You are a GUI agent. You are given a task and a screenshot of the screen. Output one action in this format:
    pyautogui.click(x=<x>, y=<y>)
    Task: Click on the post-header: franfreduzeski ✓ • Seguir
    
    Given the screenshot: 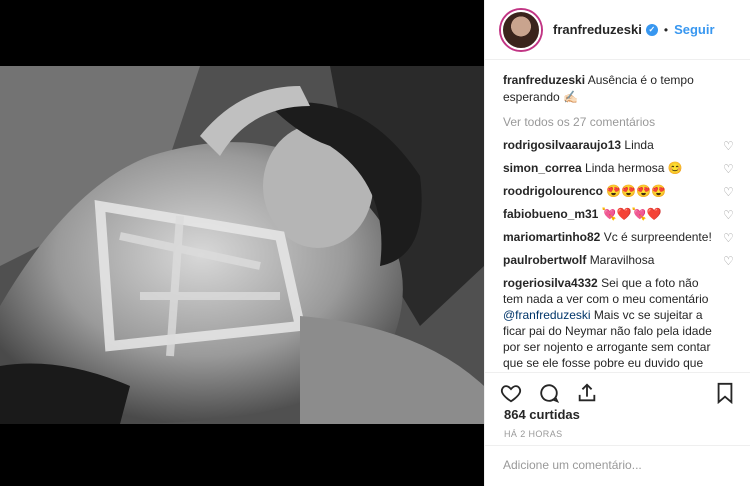 What is the action you would take?
    pyautogui.click(x=617, y=30)
    